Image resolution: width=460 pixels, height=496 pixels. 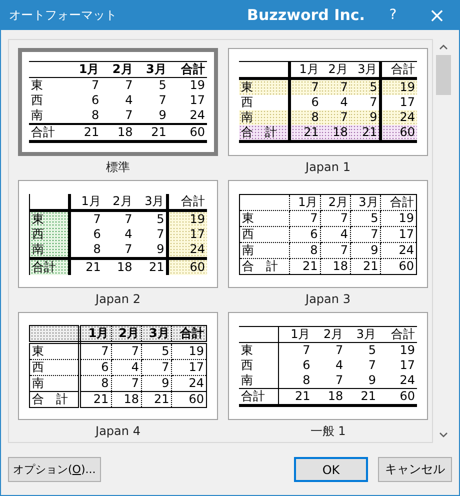 What do you see at coordinates (118, 299) in the screenshot?
I see `format-name: Japan 2` at bounding box center [118, 299].